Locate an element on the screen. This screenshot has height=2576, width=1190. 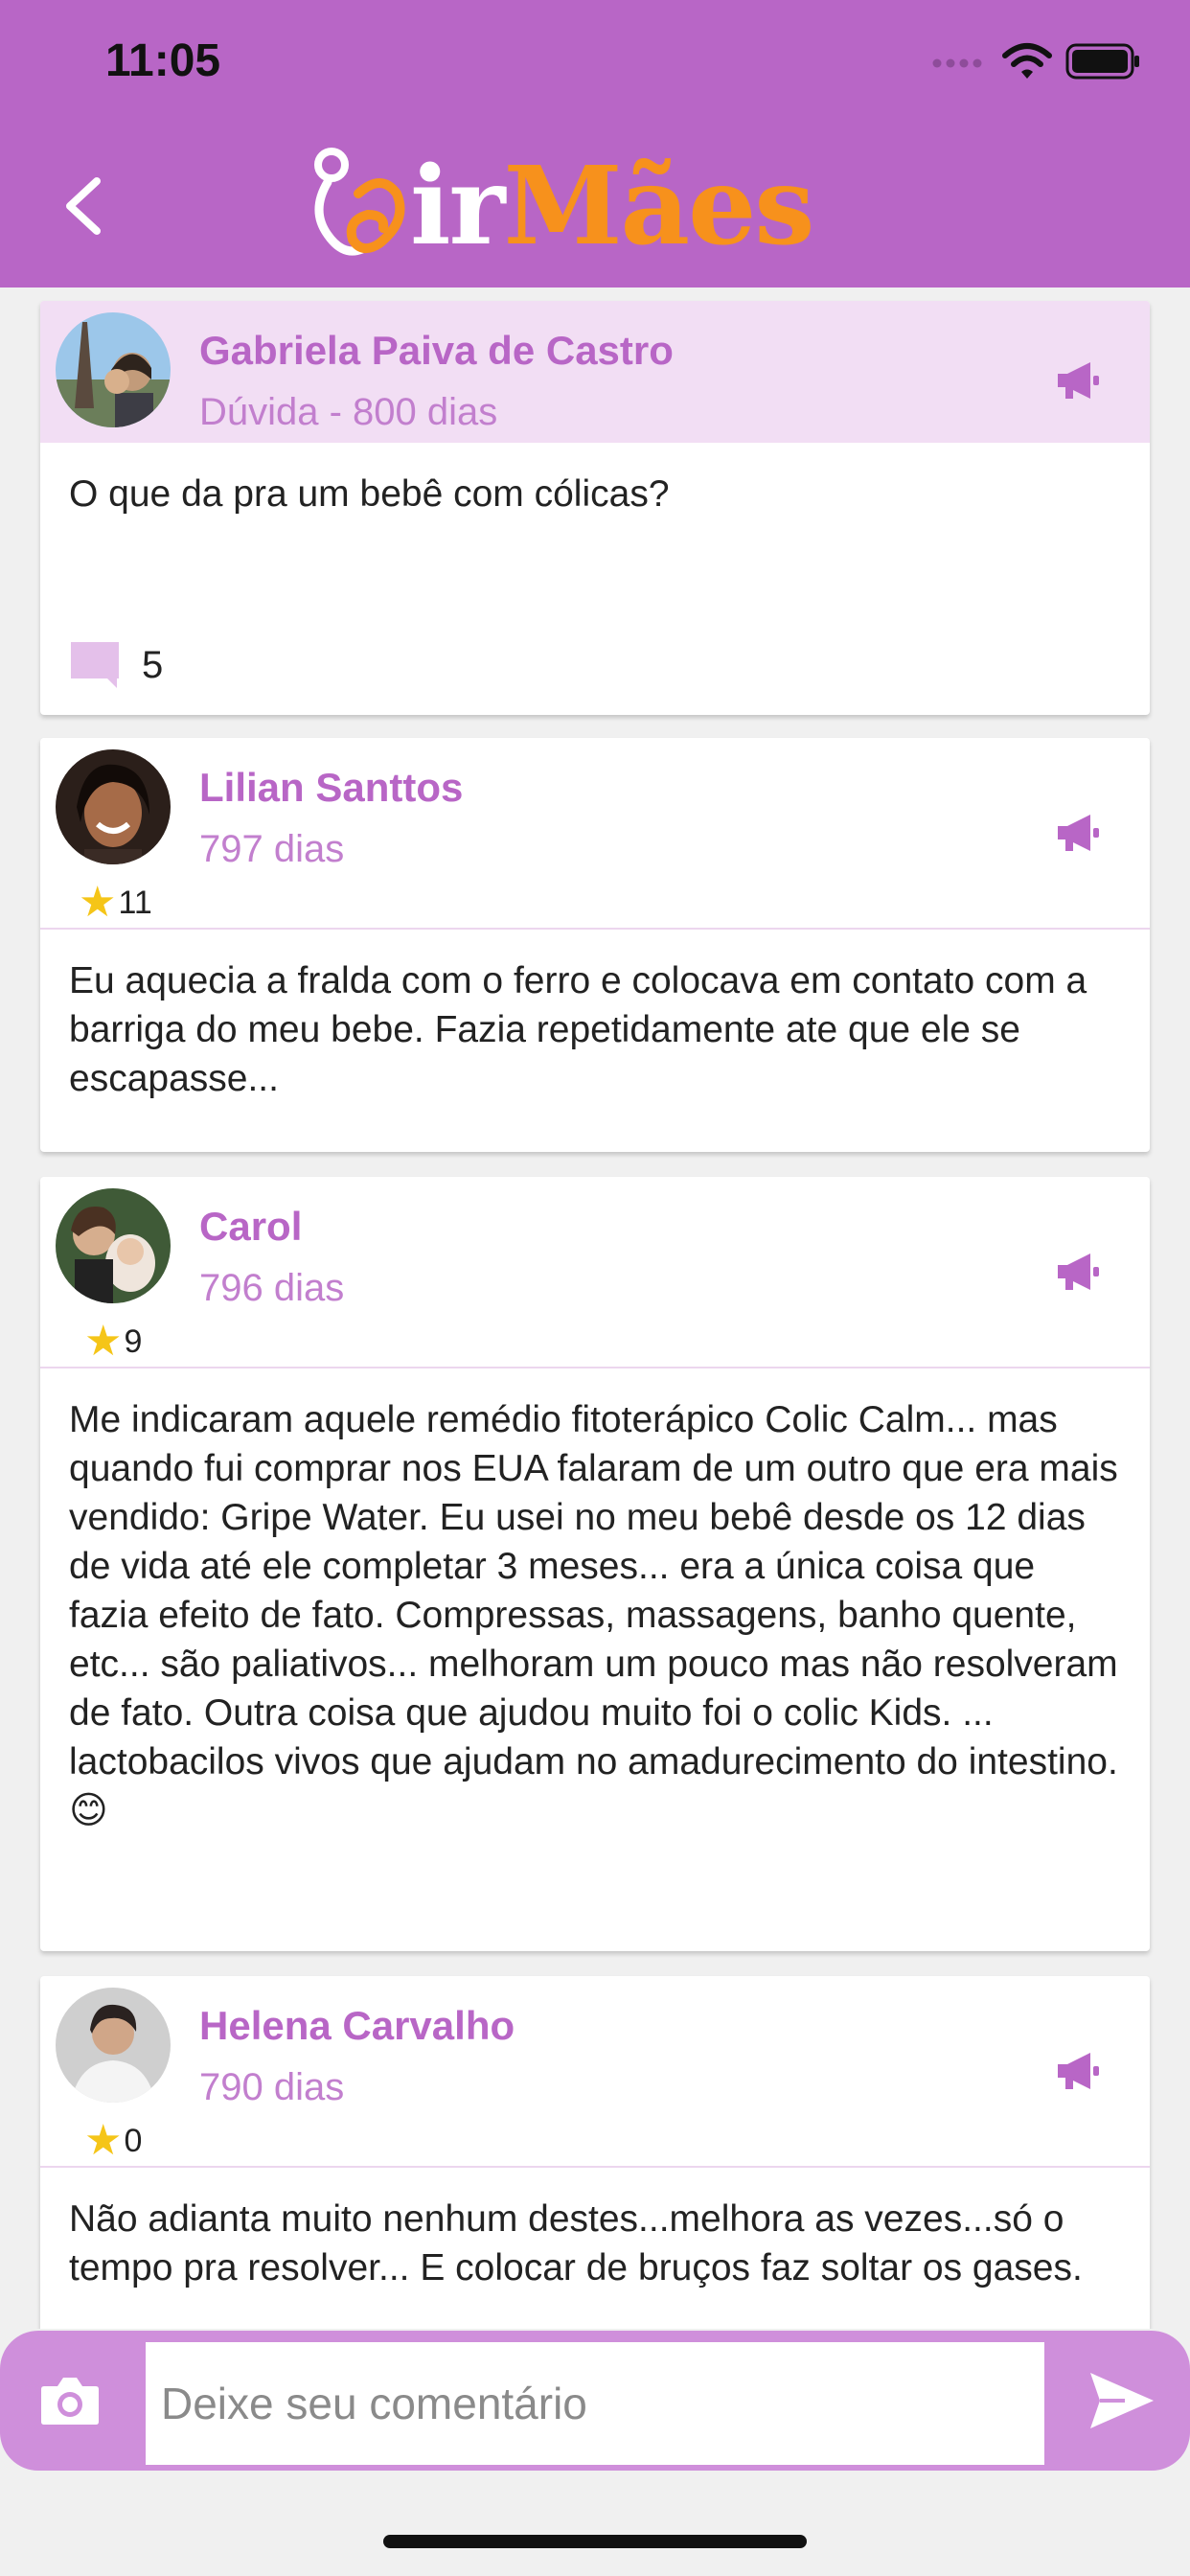
post-meta: 796 dias is located at coordinates (272, 1288).